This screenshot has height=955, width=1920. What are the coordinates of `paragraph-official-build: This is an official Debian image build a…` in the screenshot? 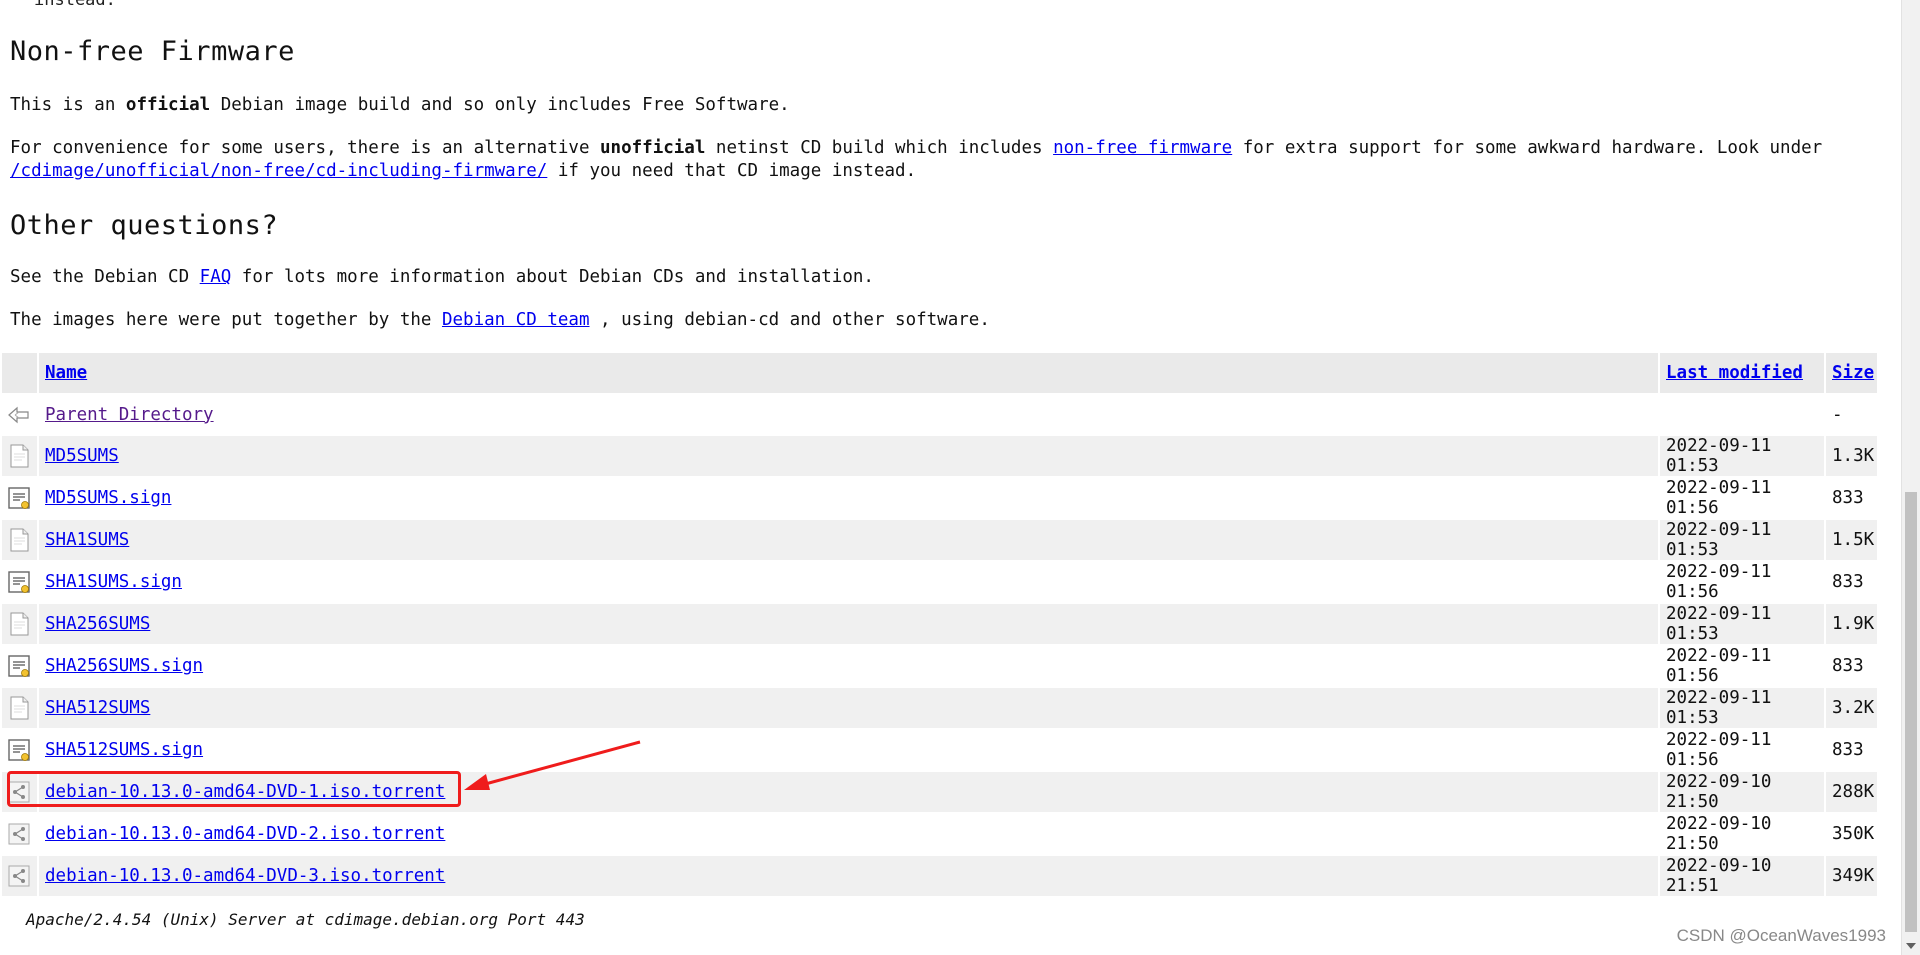 It's located at (400, 105).